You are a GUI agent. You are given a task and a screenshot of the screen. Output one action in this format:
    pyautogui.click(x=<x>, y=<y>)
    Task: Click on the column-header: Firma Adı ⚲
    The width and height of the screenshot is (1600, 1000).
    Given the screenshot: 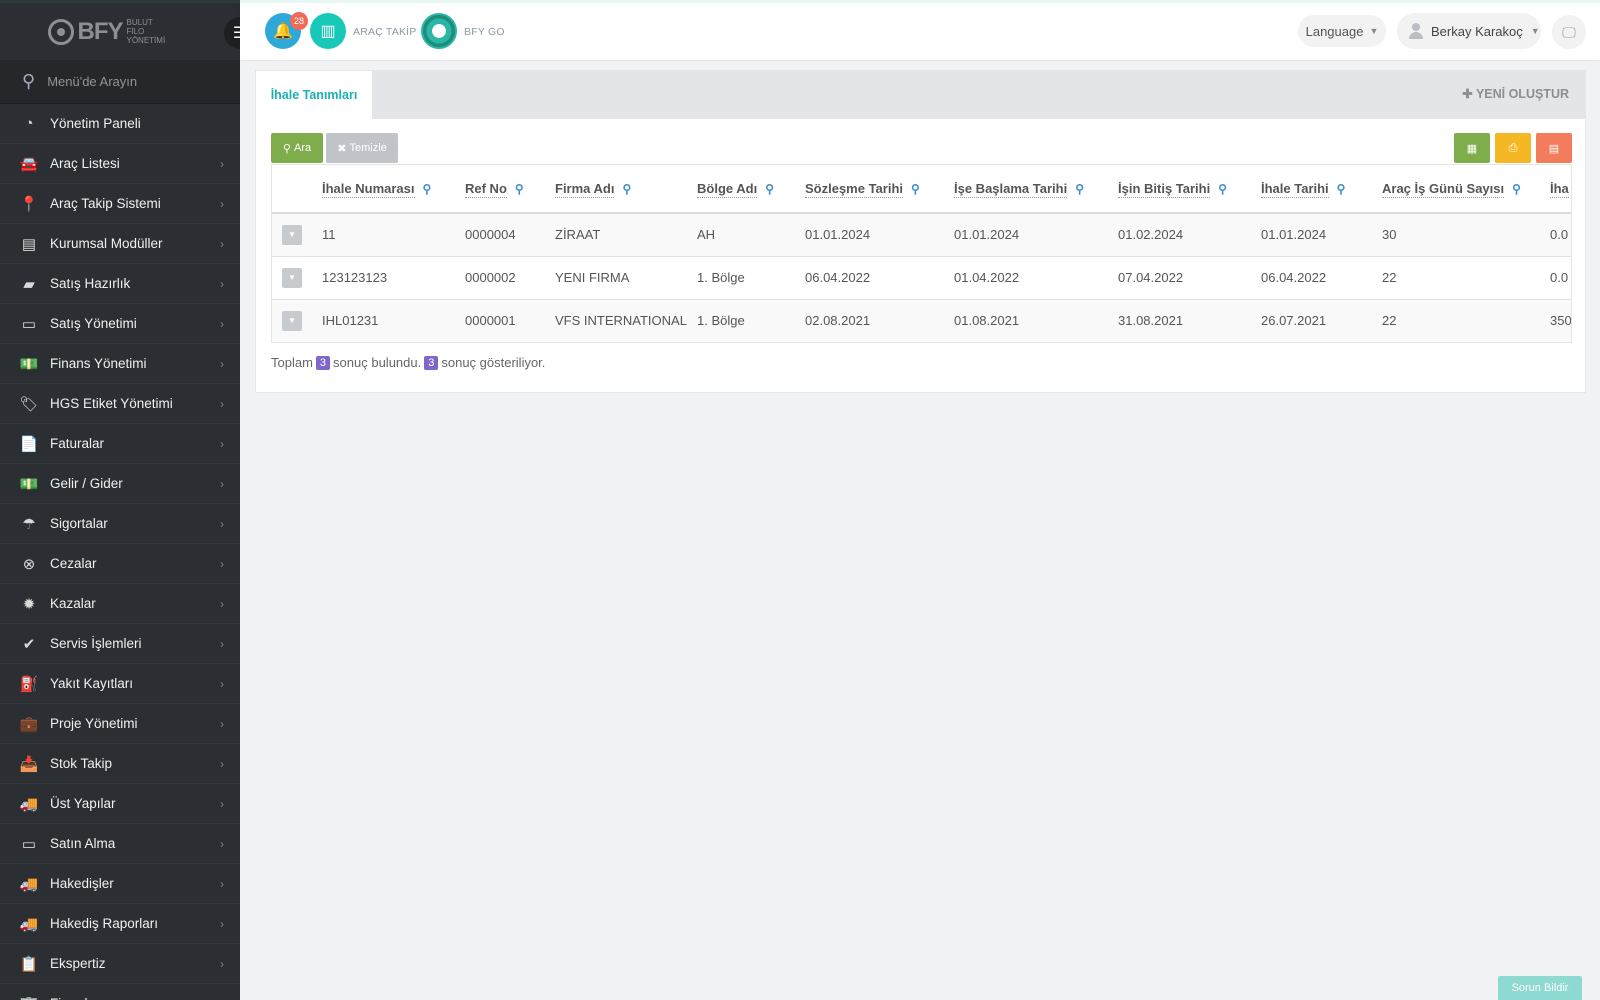 What is the action you would take?
    pyautogui.click(x=626, y=189)
    